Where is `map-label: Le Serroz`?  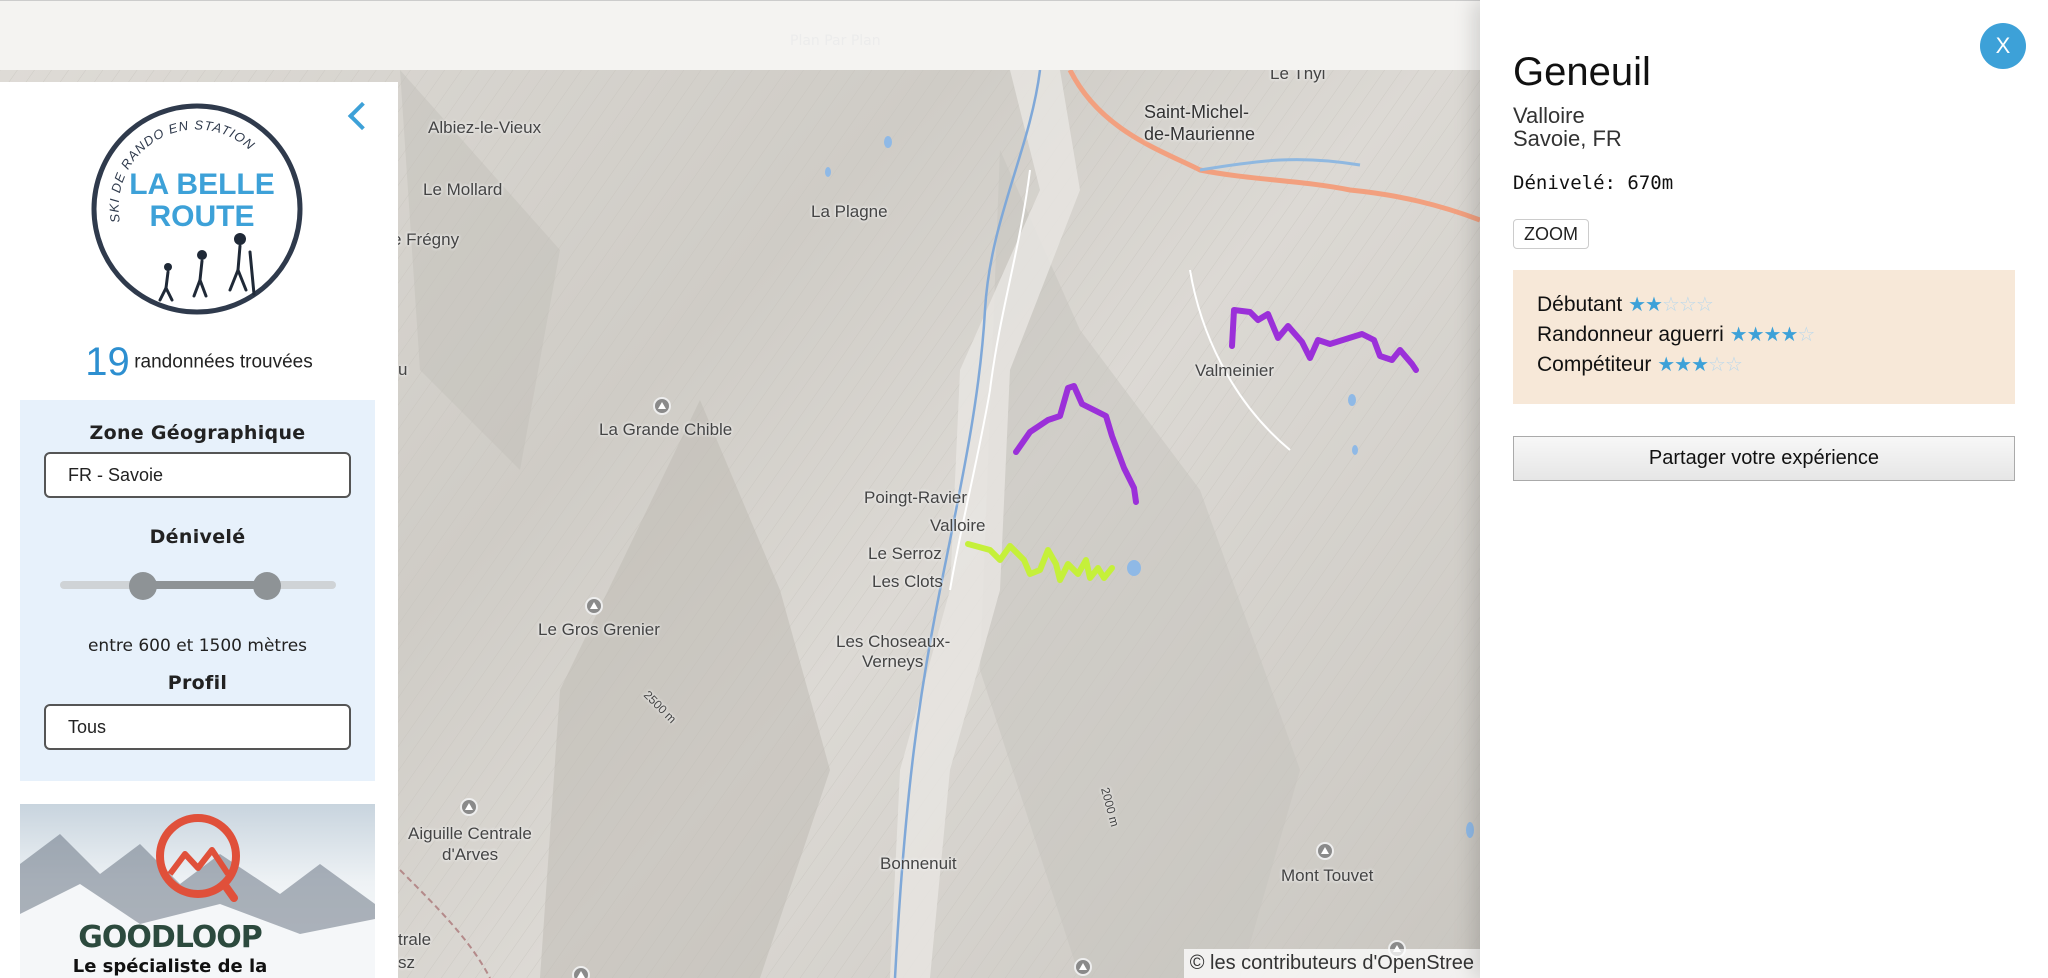 map-label: Le Serroz is located at coordinates (905, 553).